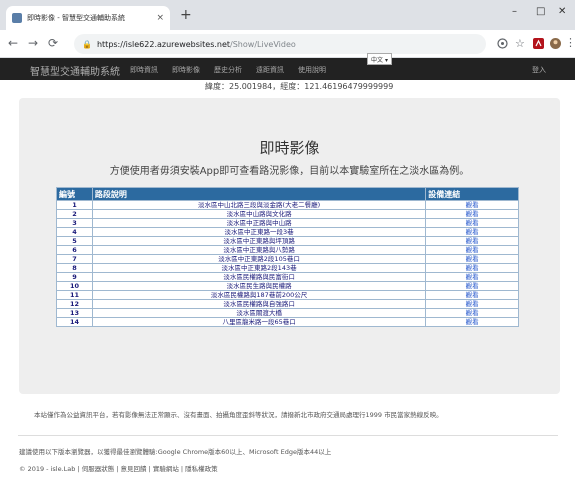 Image resolution: width=575 pixels, height=484 pixels. What do you see at coordinates (289, 148) in the screenshot?
I see `page-title: 即時影像` at bounding box center [289, 148].